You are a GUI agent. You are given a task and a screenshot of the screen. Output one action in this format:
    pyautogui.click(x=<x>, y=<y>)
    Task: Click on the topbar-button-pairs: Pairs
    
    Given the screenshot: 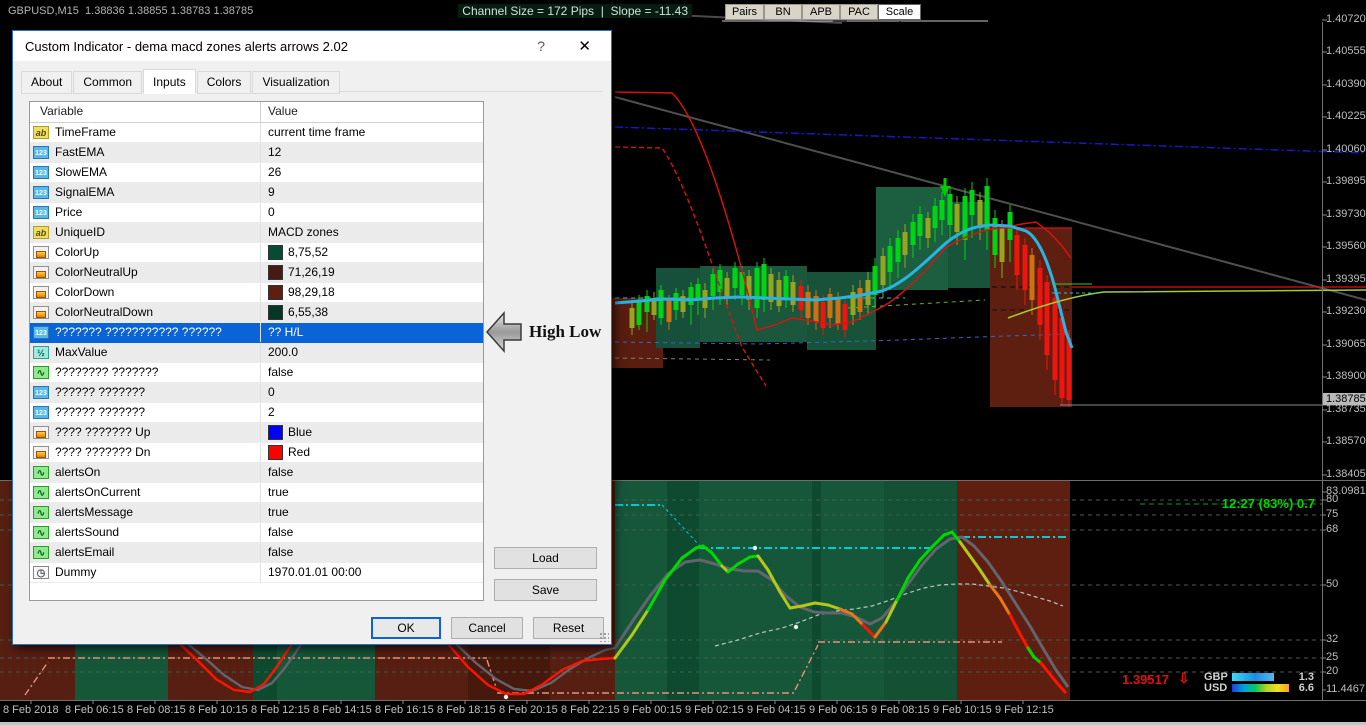 What is the action you would take?
    pyautogui.click(x=744, y=12)
    